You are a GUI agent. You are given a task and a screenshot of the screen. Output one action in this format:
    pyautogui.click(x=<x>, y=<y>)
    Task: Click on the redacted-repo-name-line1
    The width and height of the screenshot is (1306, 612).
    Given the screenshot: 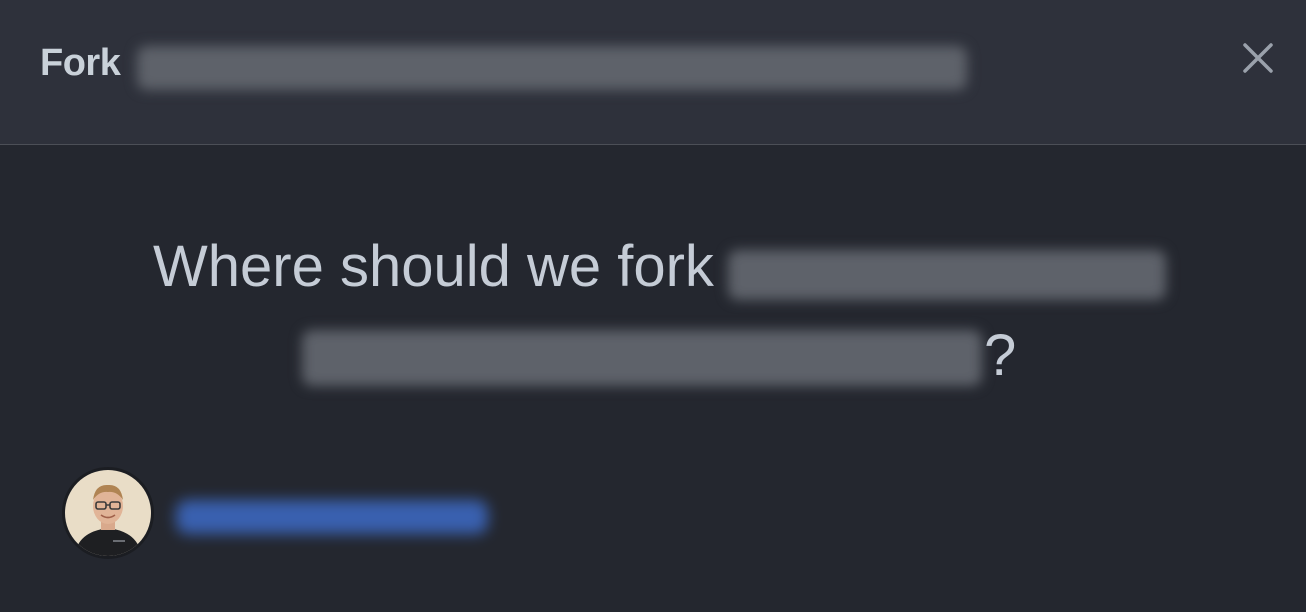 What is the action you would take?
    pyautogui.click(x=947, y=275)
    